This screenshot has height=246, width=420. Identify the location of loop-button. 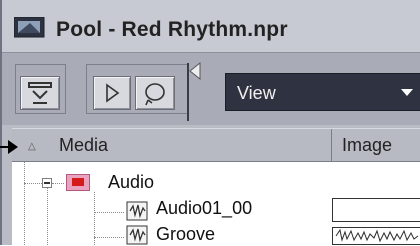
(155, 93).